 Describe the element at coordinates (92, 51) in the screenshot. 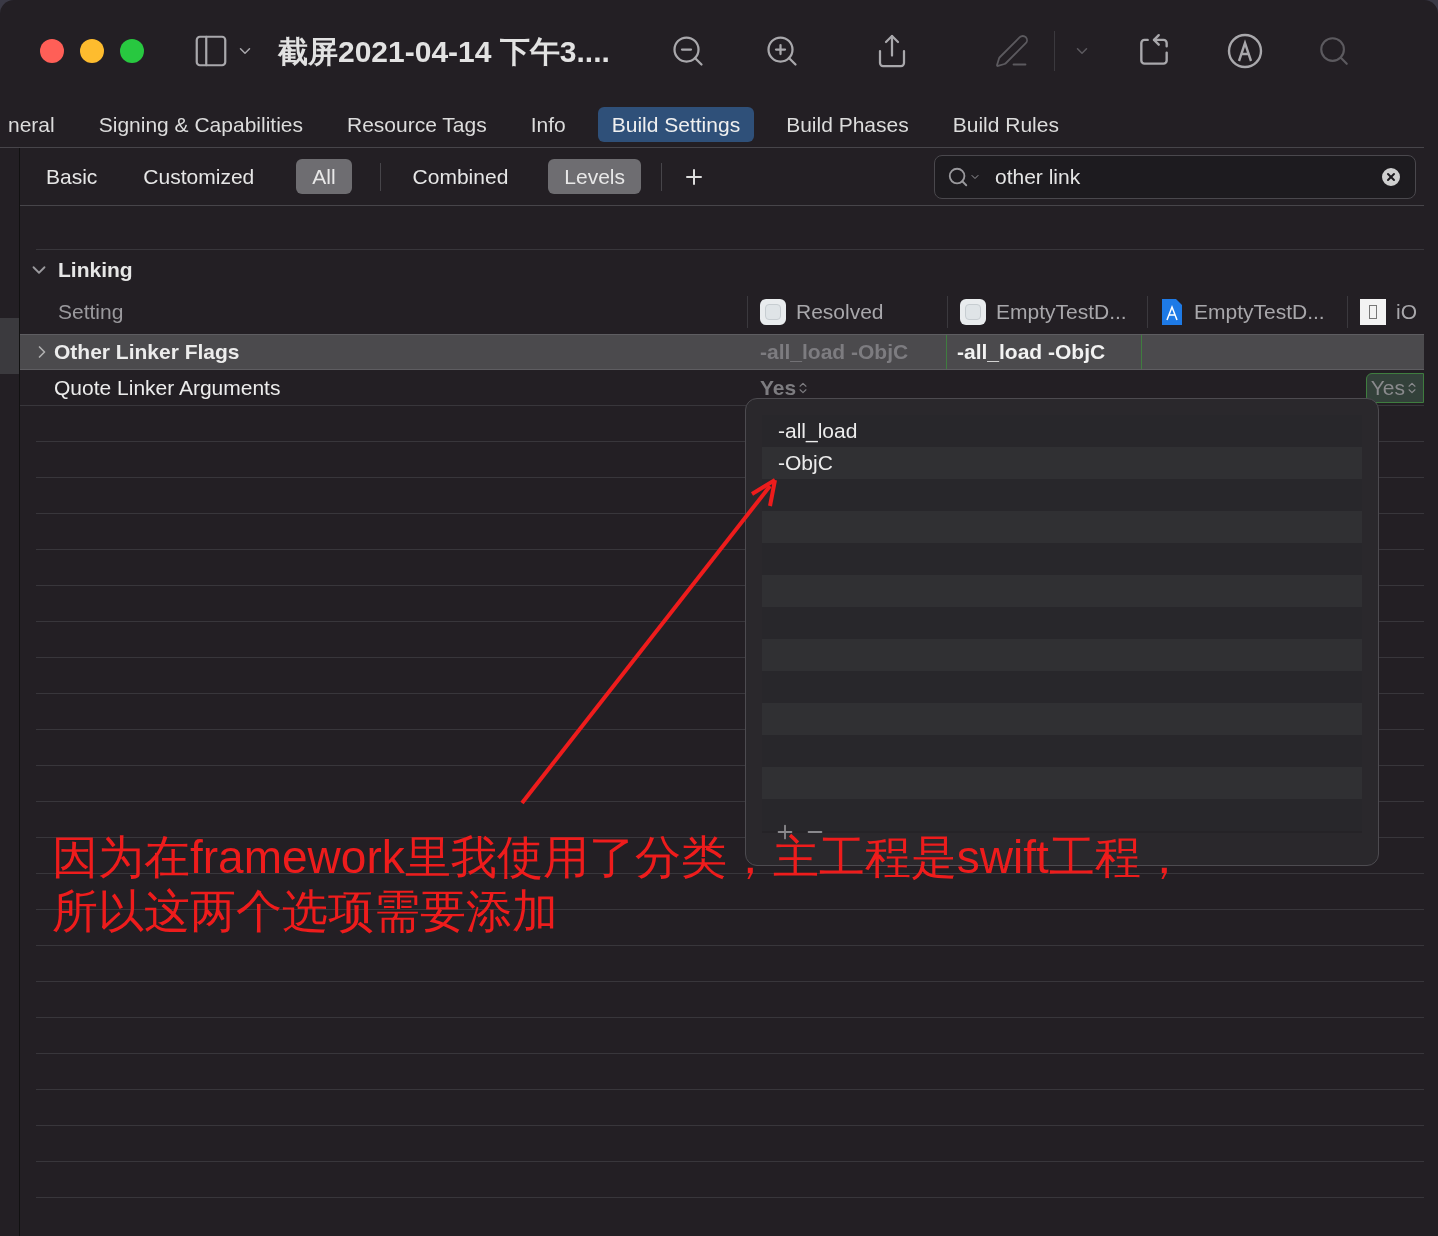

I see `minimize-button` at that location.